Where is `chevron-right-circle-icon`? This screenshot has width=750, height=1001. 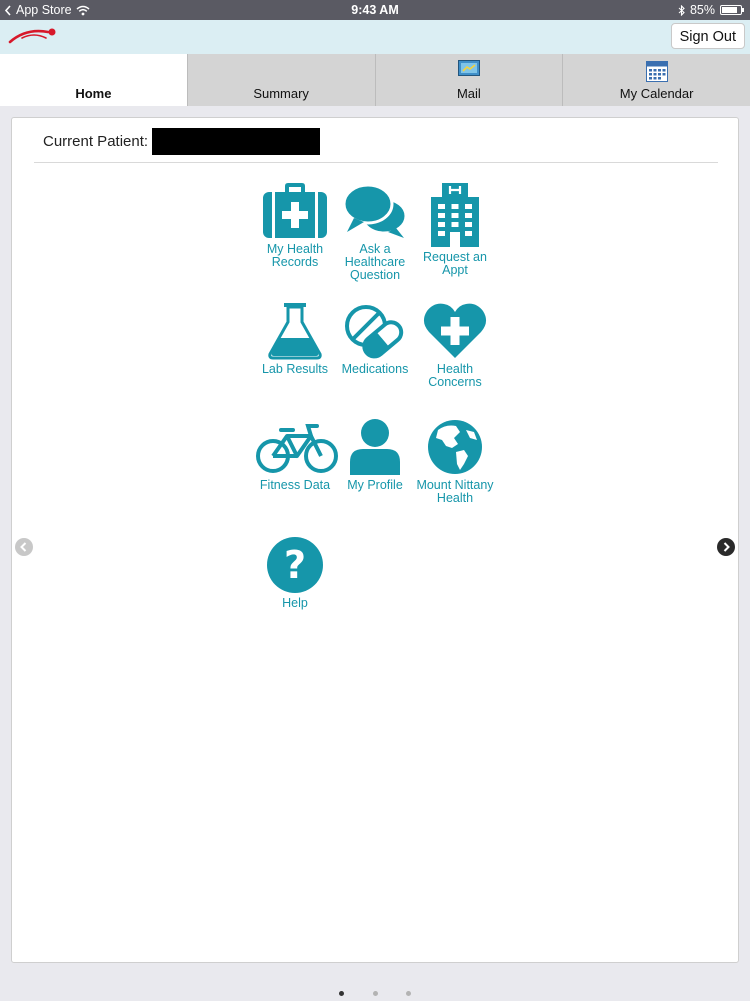 chevron-right-circle-icon is located at coordinates (726, 547).